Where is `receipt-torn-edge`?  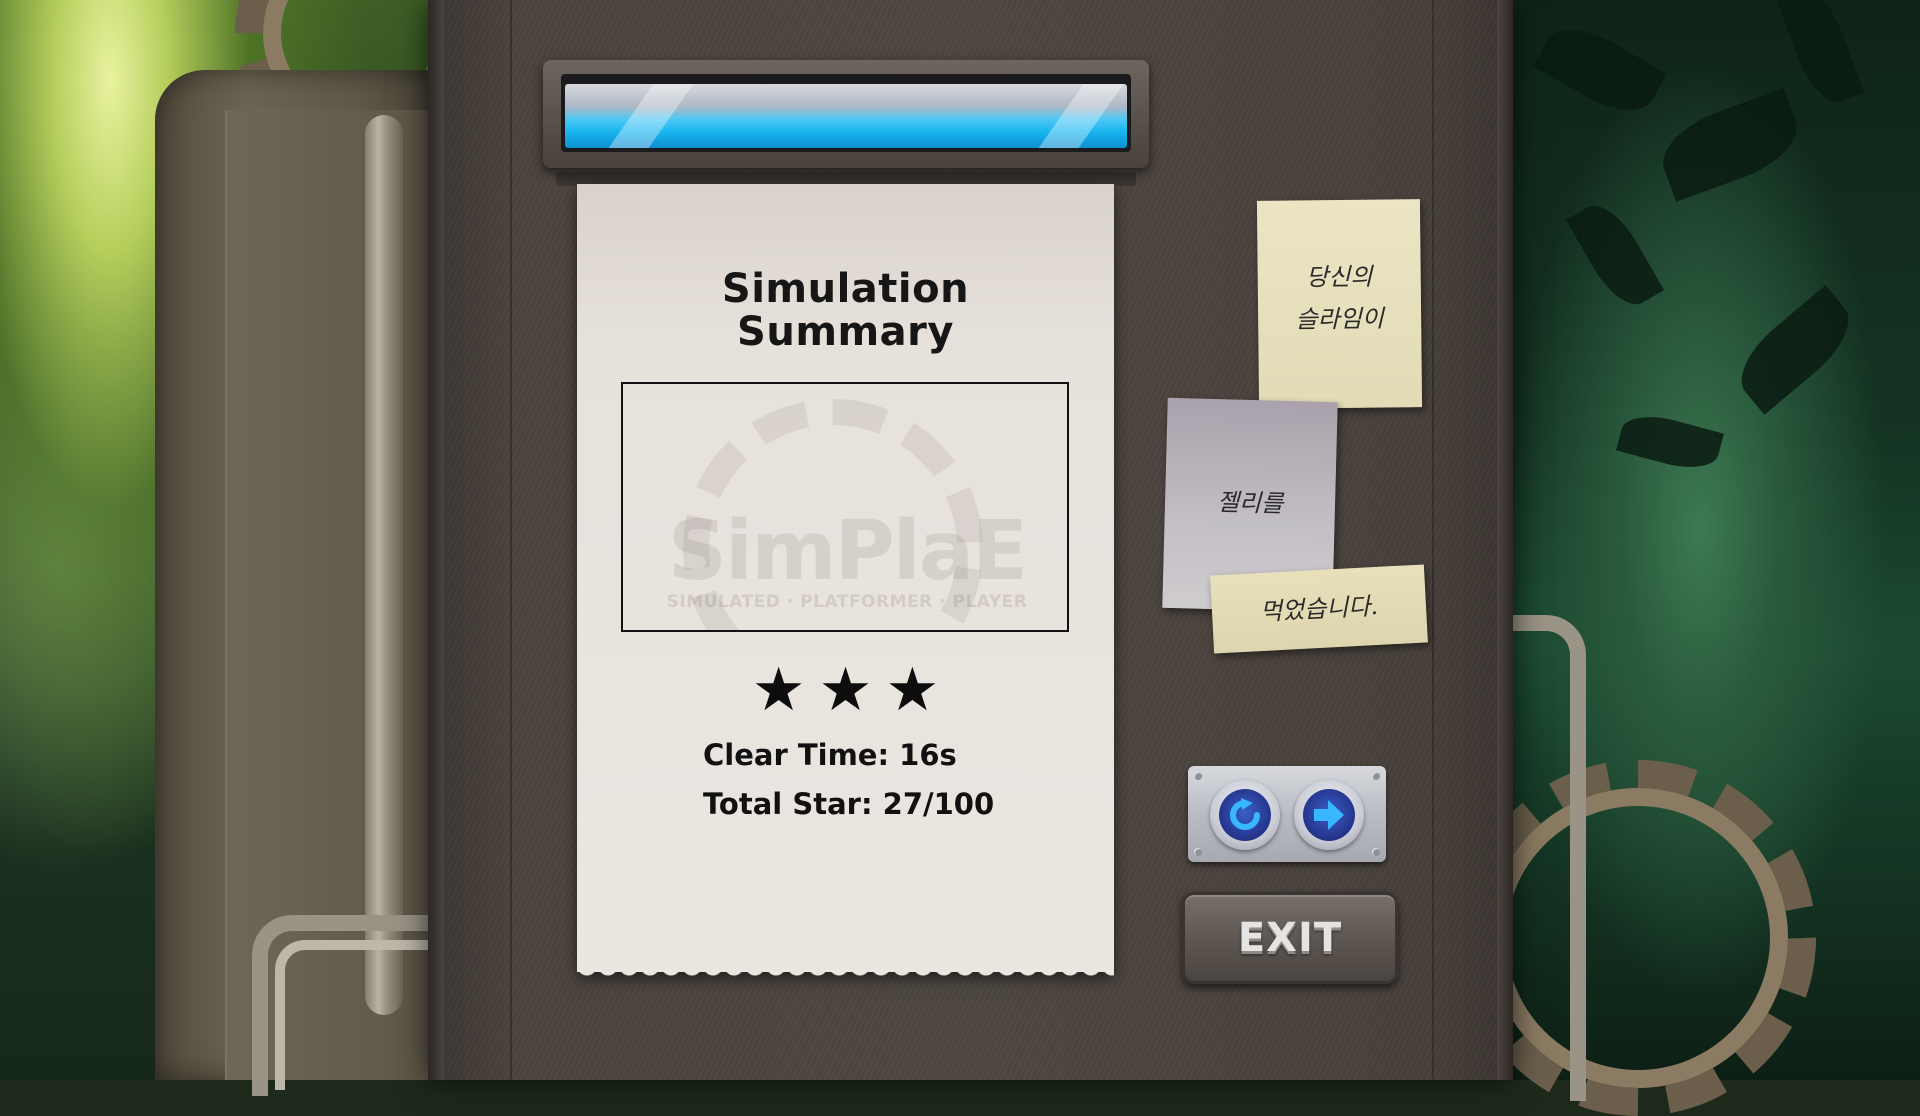 receipt-torn-edge is located at coordinates (845, 975).